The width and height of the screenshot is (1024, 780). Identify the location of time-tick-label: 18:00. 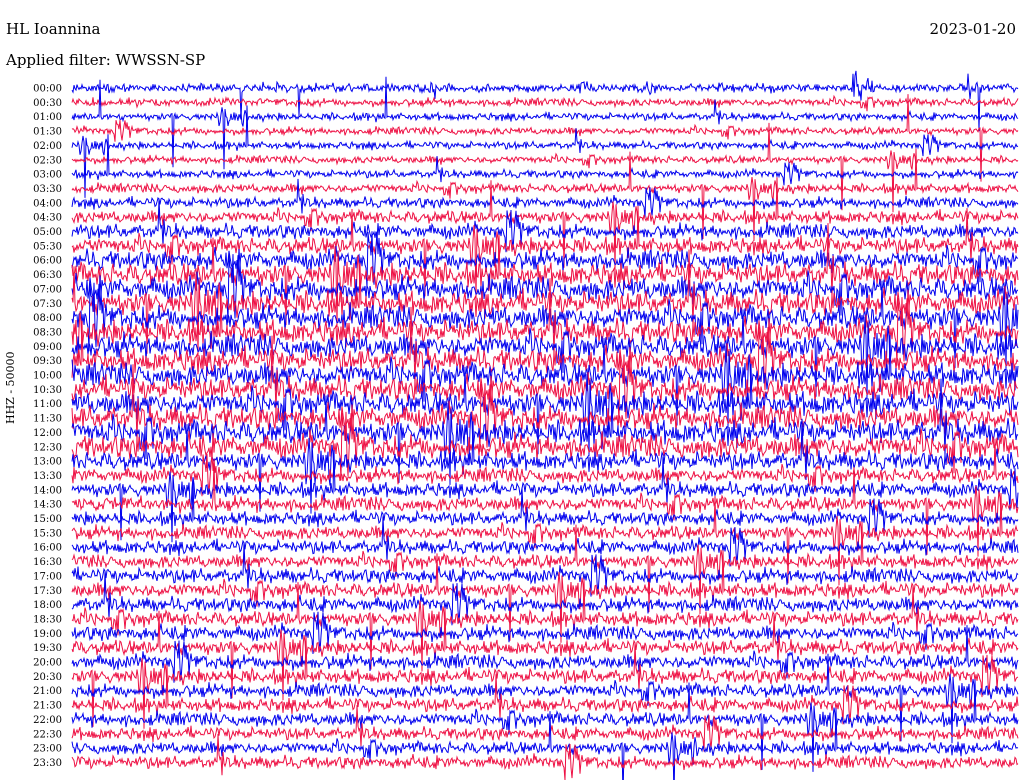
(47, 605).